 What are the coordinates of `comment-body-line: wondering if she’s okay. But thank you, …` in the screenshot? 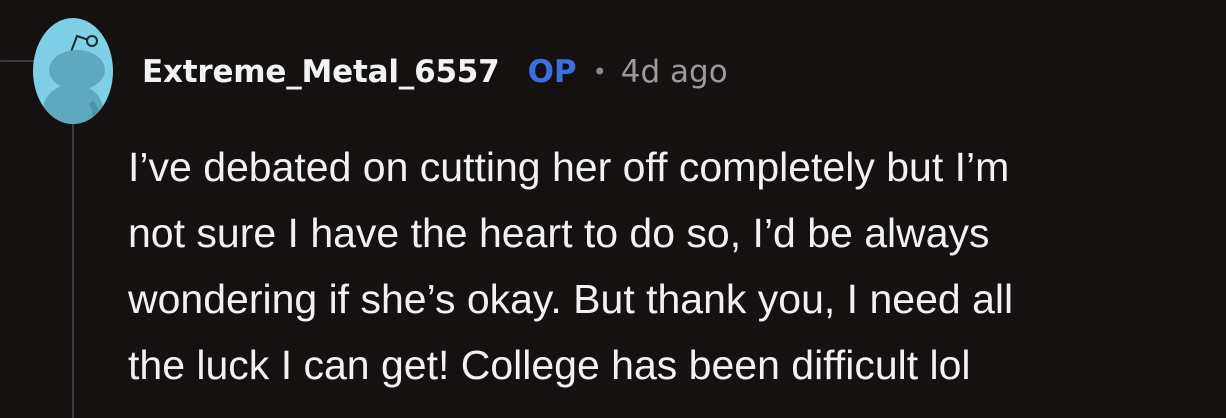 It's located at (571, 299).